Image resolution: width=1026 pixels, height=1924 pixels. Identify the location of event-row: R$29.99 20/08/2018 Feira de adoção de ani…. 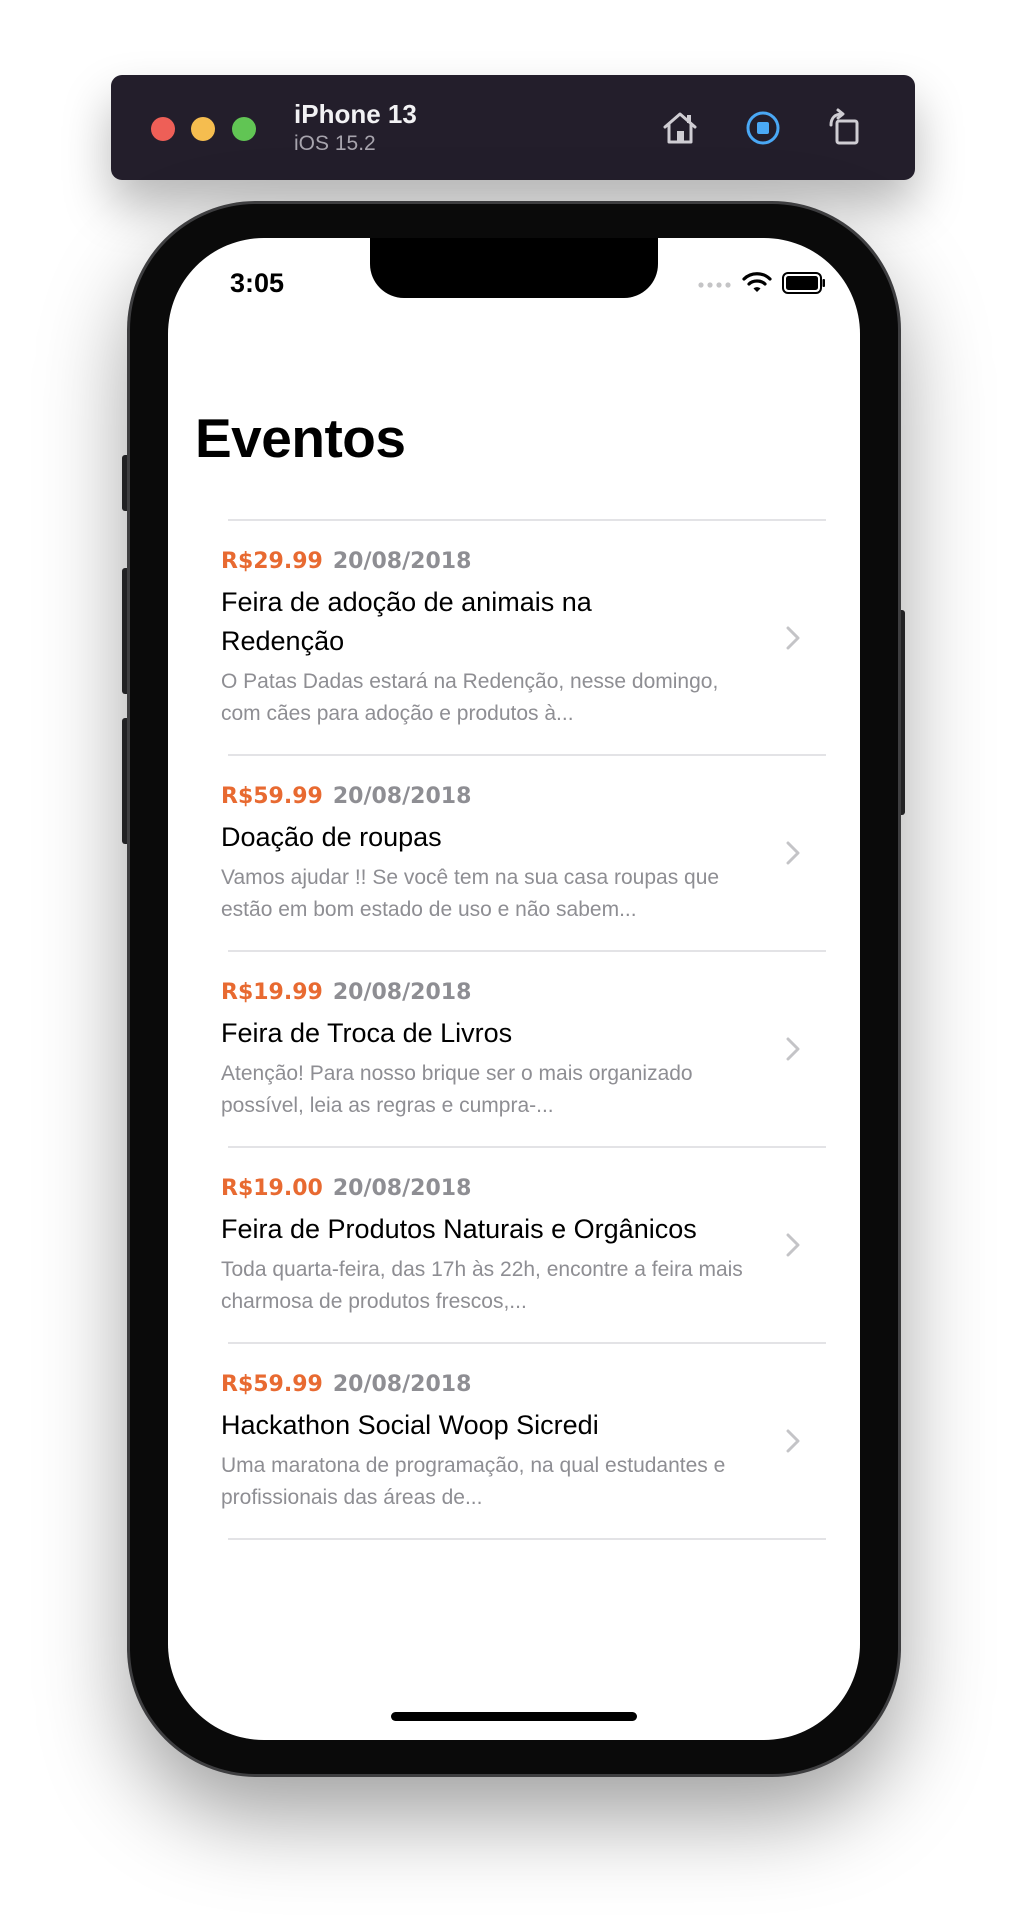
(514, 637).